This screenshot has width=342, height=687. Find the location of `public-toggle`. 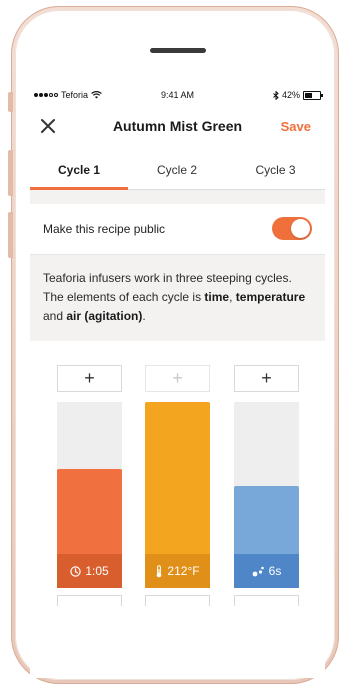

public-toggle is located at coordinates (292, 228).